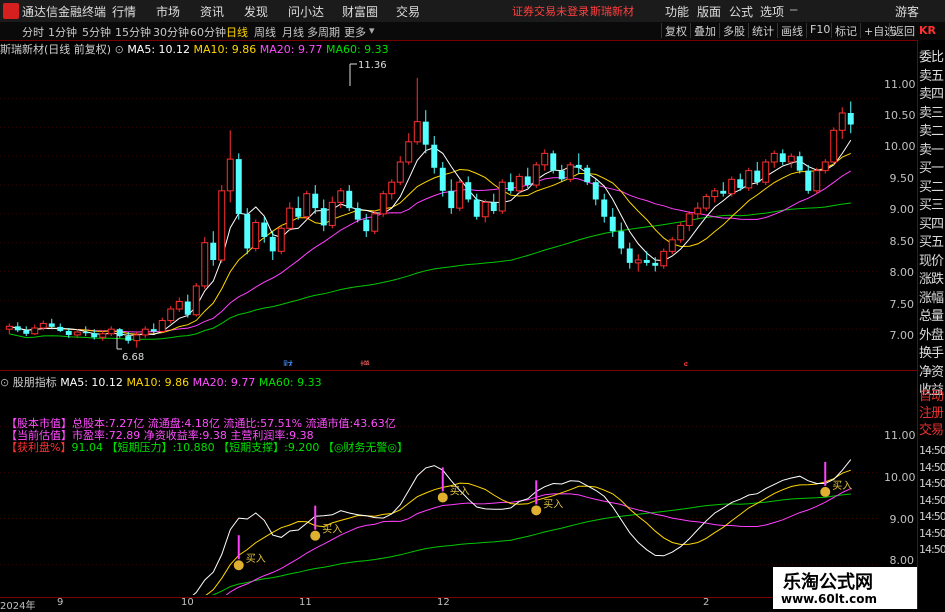  I want to click on menu-news: 资讯, so click(212, 11).